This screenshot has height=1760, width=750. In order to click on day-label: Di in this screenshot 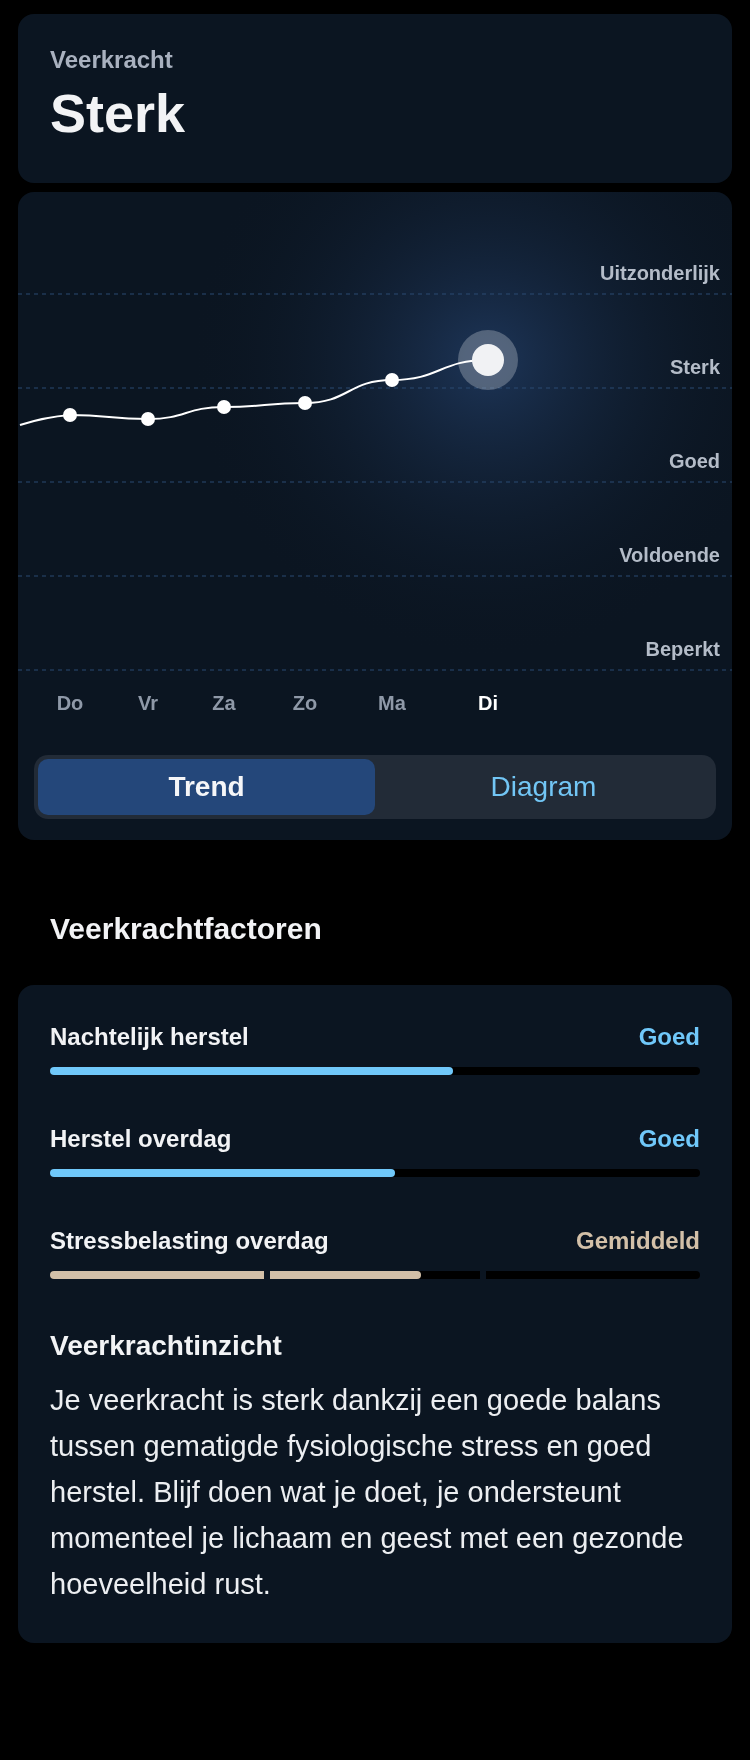, I will do `click(488, 703)`.